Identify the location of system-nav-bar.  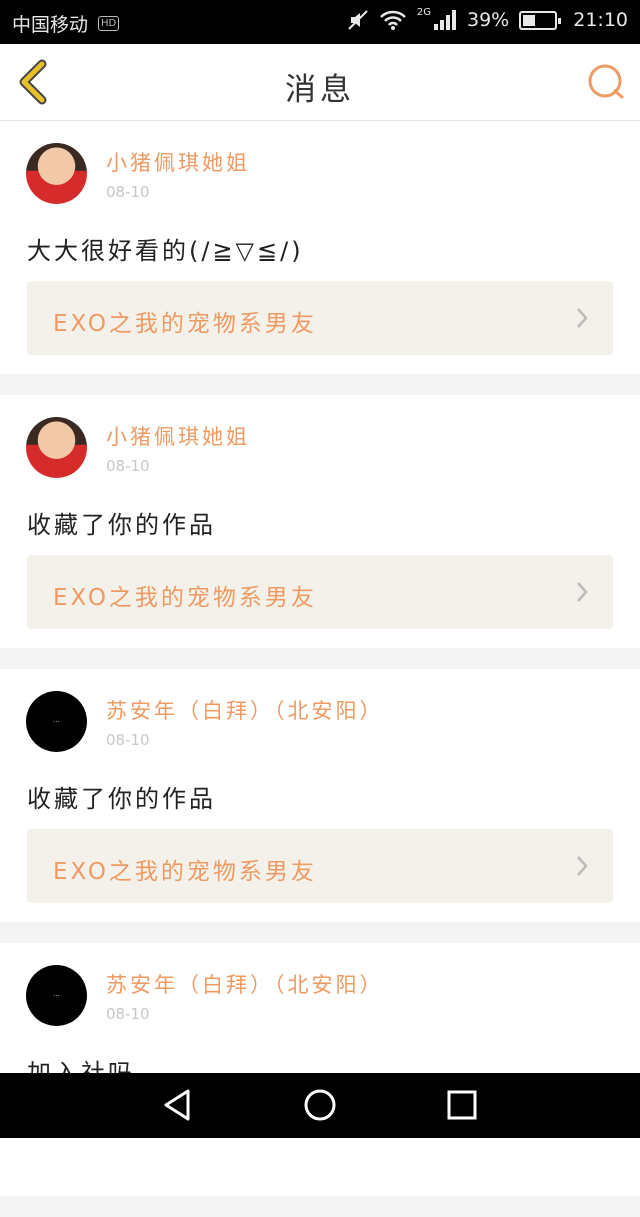
(320, 1105).